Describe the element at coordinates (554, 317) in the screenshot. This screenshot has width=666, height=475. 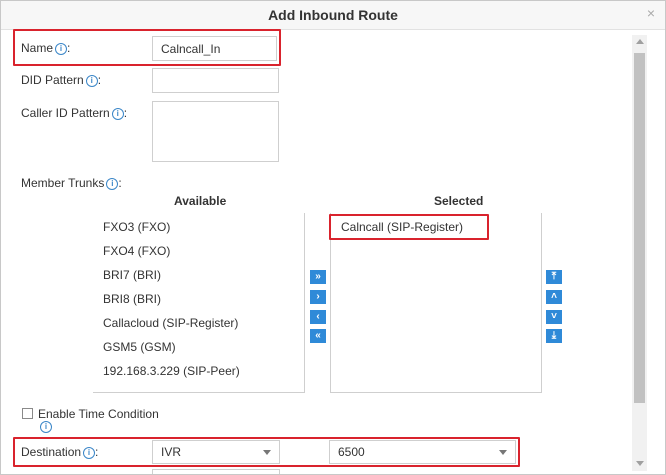
I see `move-down-button: ˅` at that location.